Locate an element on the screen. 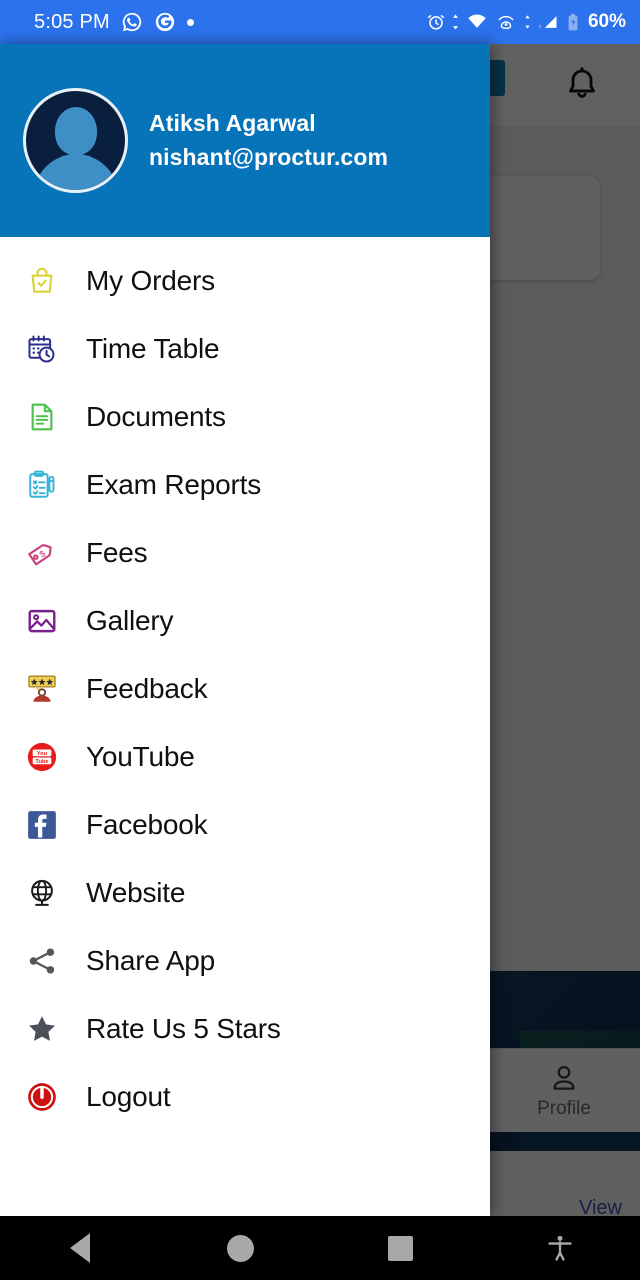 This screenshot has height=1280, width=640. menu-item-label: YouTube is located at coordinates (140, 756).